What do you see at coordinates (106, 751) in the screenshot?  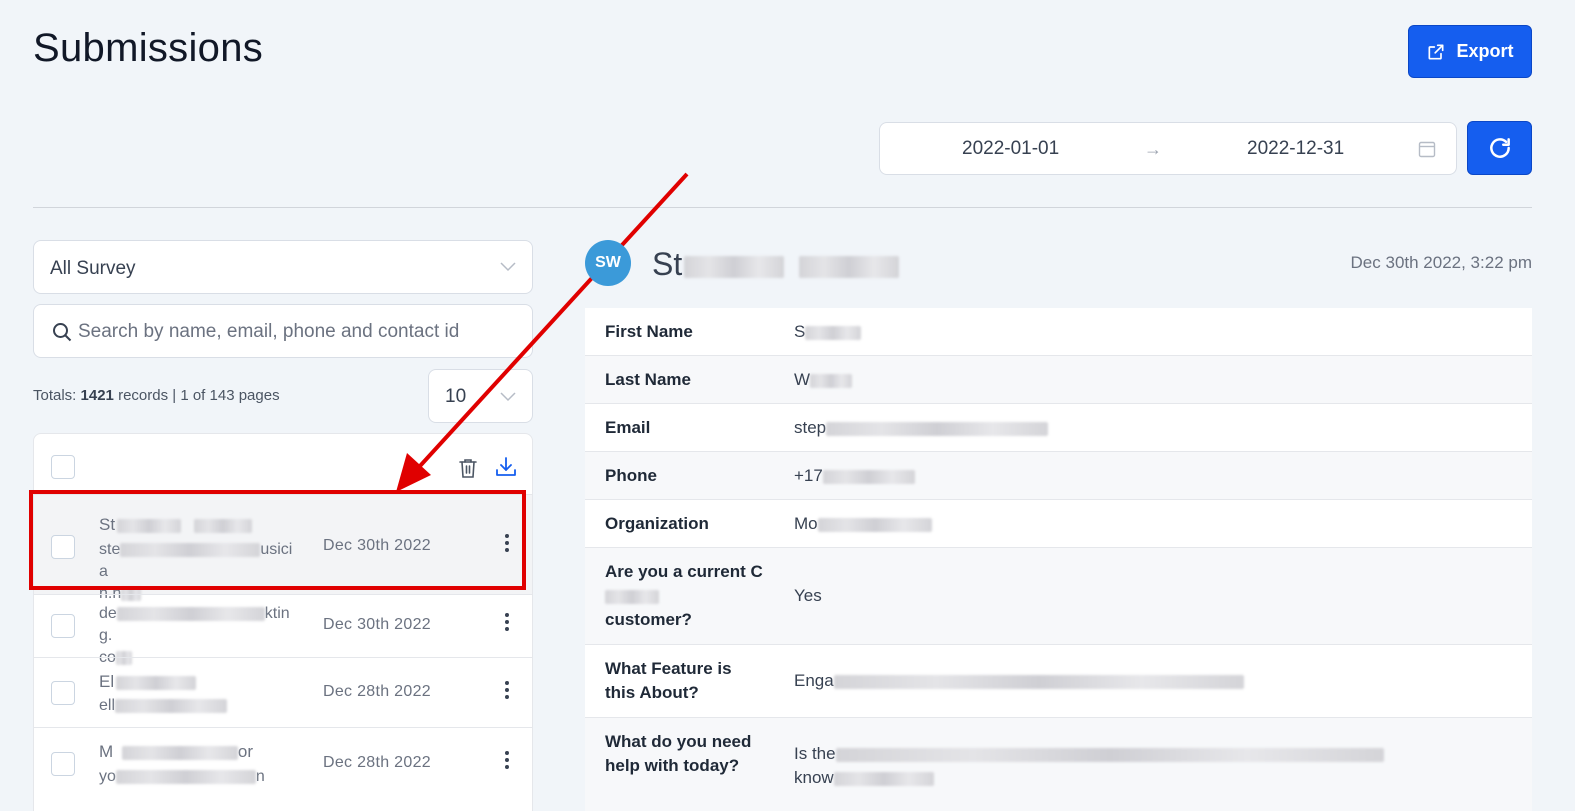 I see `row-name-text: M` at bounding box center [106, 751].